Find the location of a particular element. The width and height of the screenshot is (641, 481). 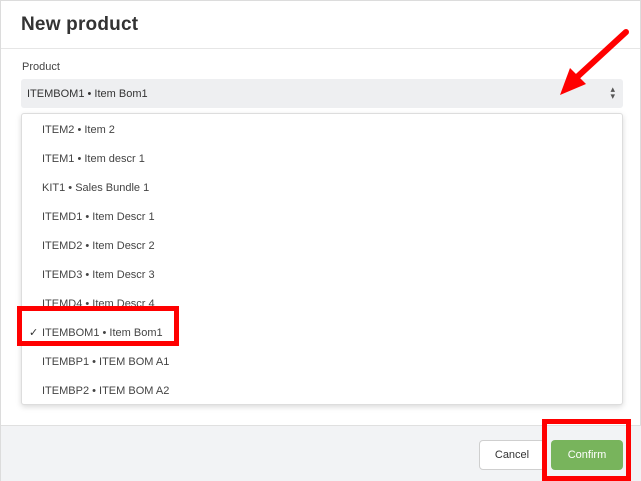

option-label: ITEMD3 • Item Descr 3 is located at coordinates (98, 274).